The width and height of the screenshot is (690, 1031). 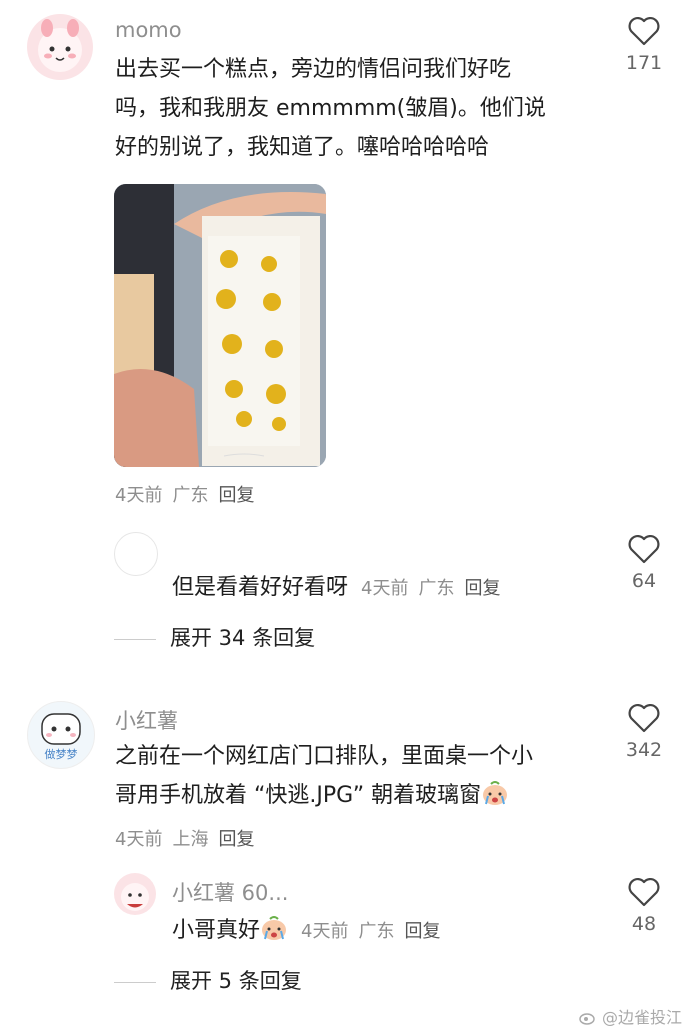 I want to click on comment-text: 小哥真好, so click(x=216, y=930).